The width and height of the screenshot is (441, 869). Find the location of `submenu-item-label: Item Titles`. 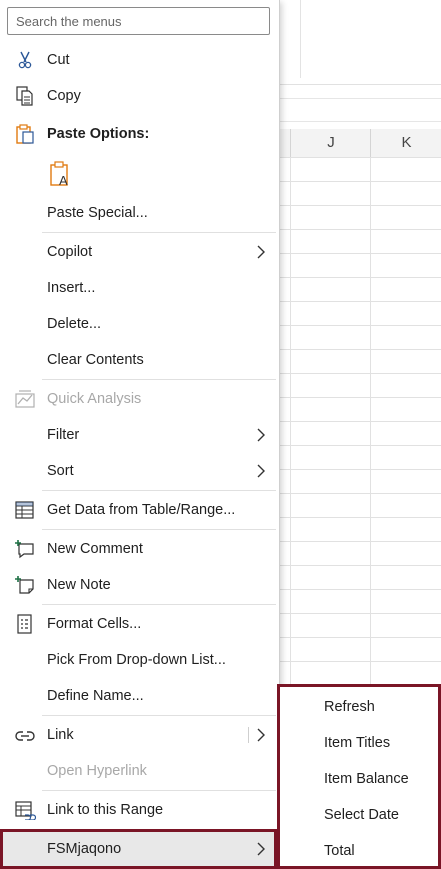

submenu-item-label: Item Titles is located at coordinates (357, 743).